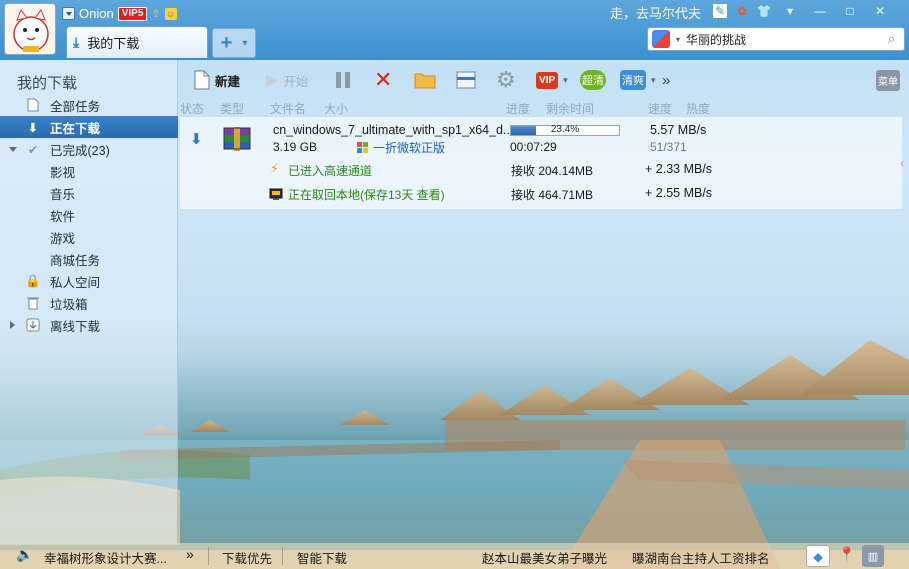 The image size is (909, 569). I want to click on chaoqing-label: 超清, so click(593, 80).